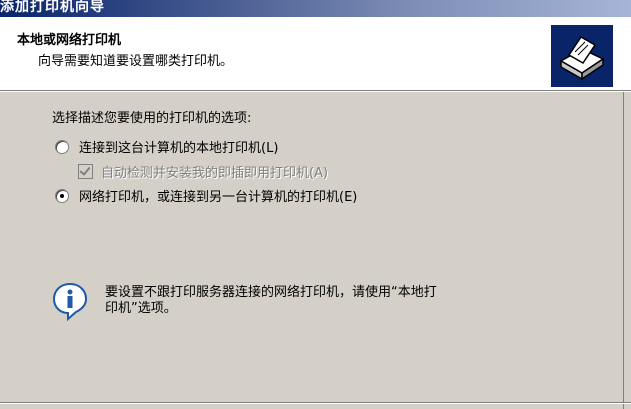 The width and height of the screenshot is (631, 409). Describe the element at coordinates (623, 250) in the screenshot. I see `right-border` at that location.